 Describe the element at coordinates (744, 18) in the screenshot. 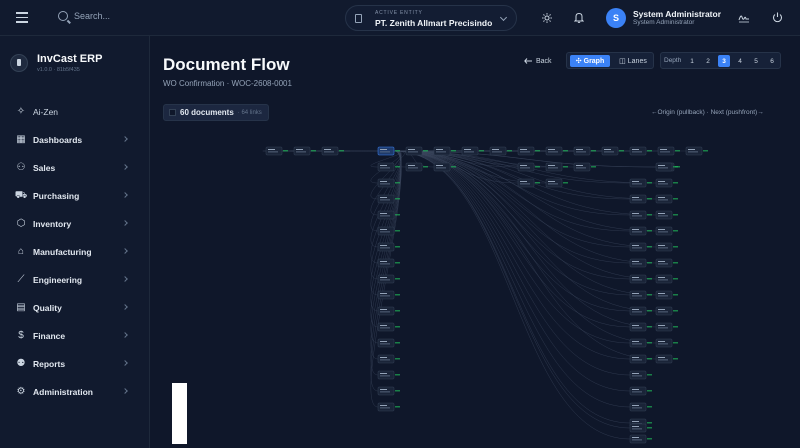

I see `signature-icon` at that location.